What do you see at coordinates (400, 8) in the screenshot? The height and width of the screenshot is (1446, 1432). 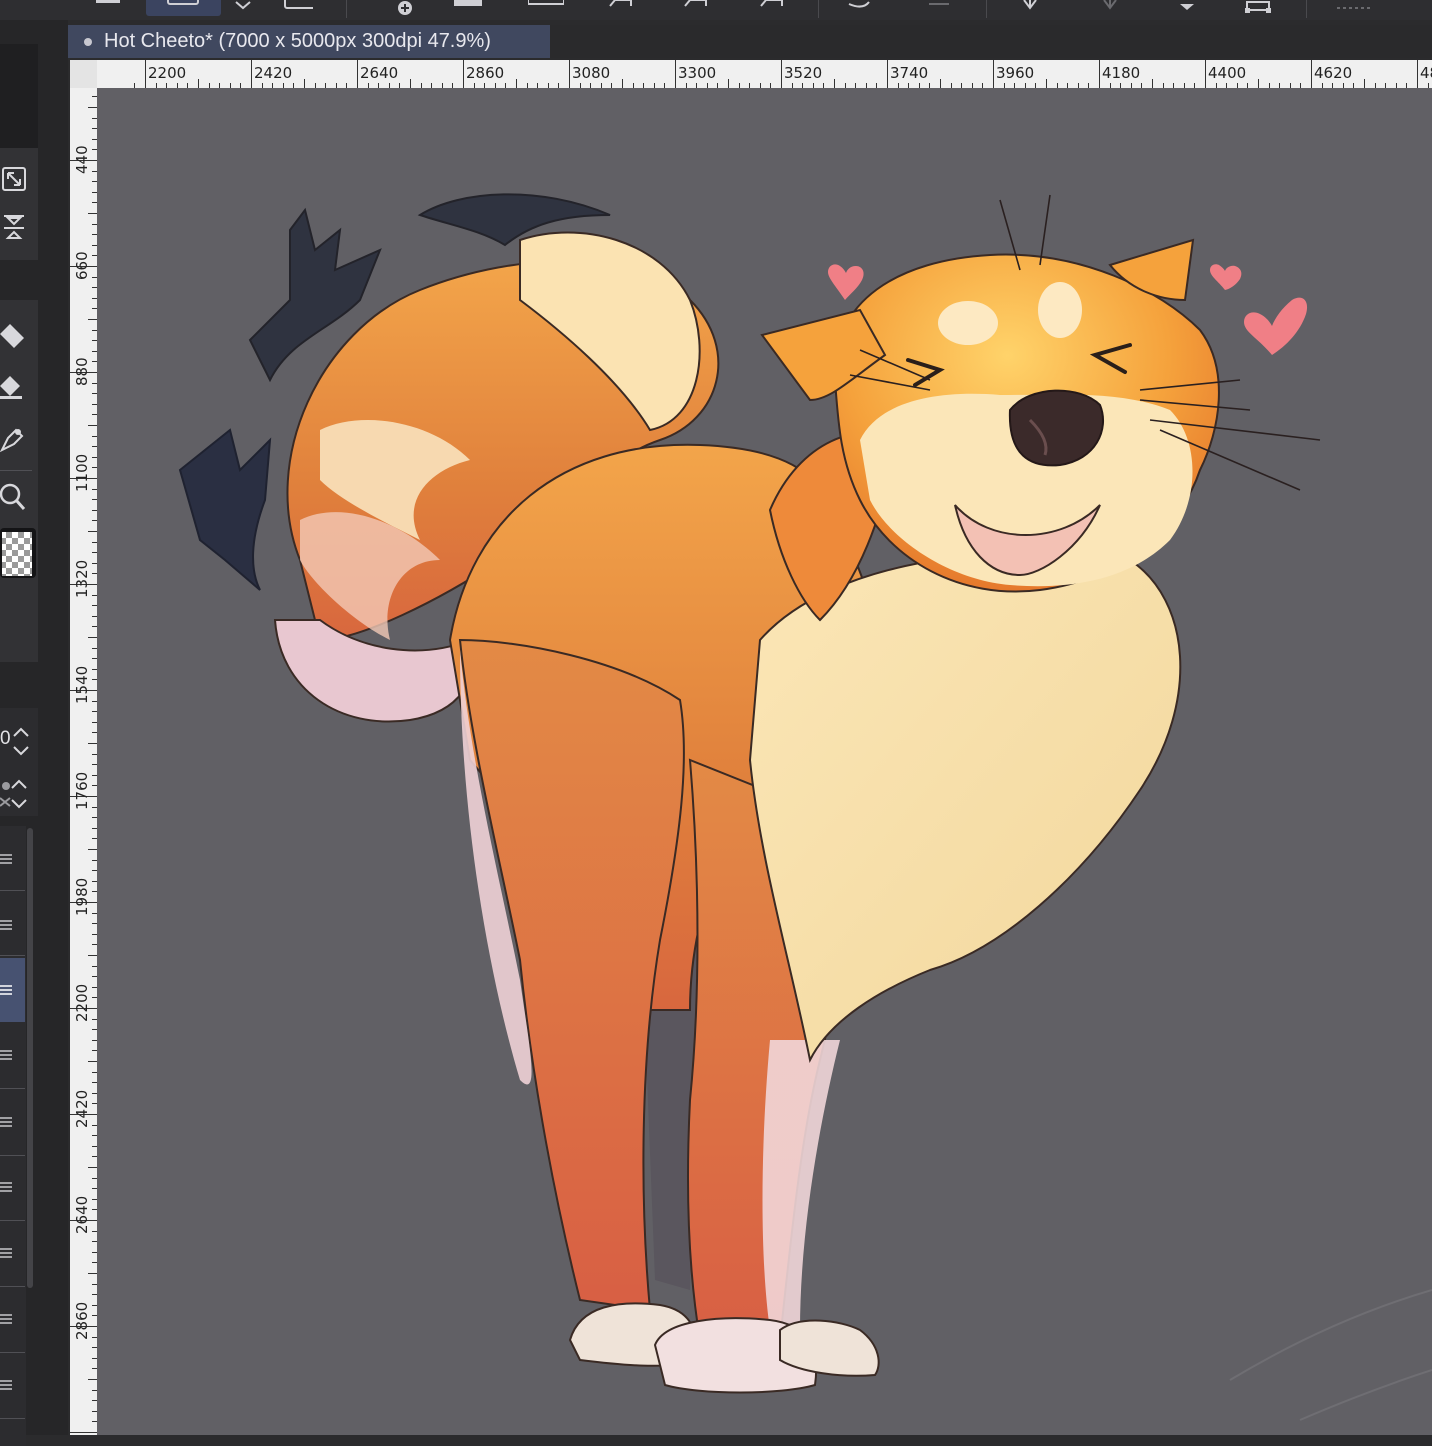 I see `add-layer-icon` at bounding box center [400, 8].